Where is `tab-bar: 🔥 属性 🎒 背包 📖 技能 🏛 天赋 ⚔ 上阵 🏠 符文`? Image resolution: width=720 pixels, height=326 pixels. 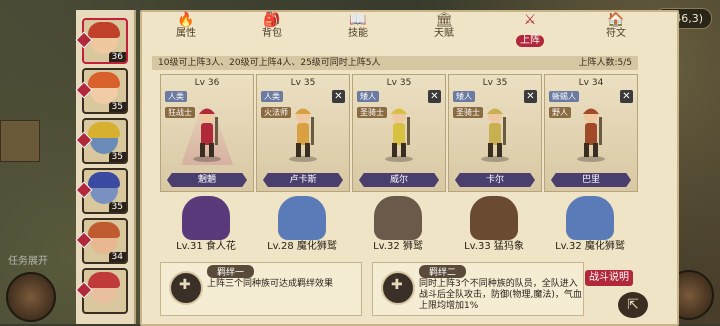
tab-bar: 🔥 属性 🎒 背包 📖 技能 🏛 天赋 ⚔ 上阵 🏠 符文 is located at coordinates (408, 29).